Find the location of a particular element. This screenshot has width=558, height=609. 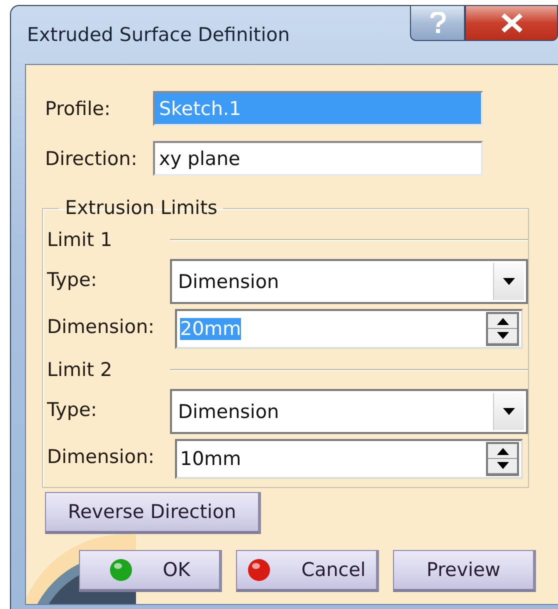

field-label: Direction: is located at coordinates (91, 159).